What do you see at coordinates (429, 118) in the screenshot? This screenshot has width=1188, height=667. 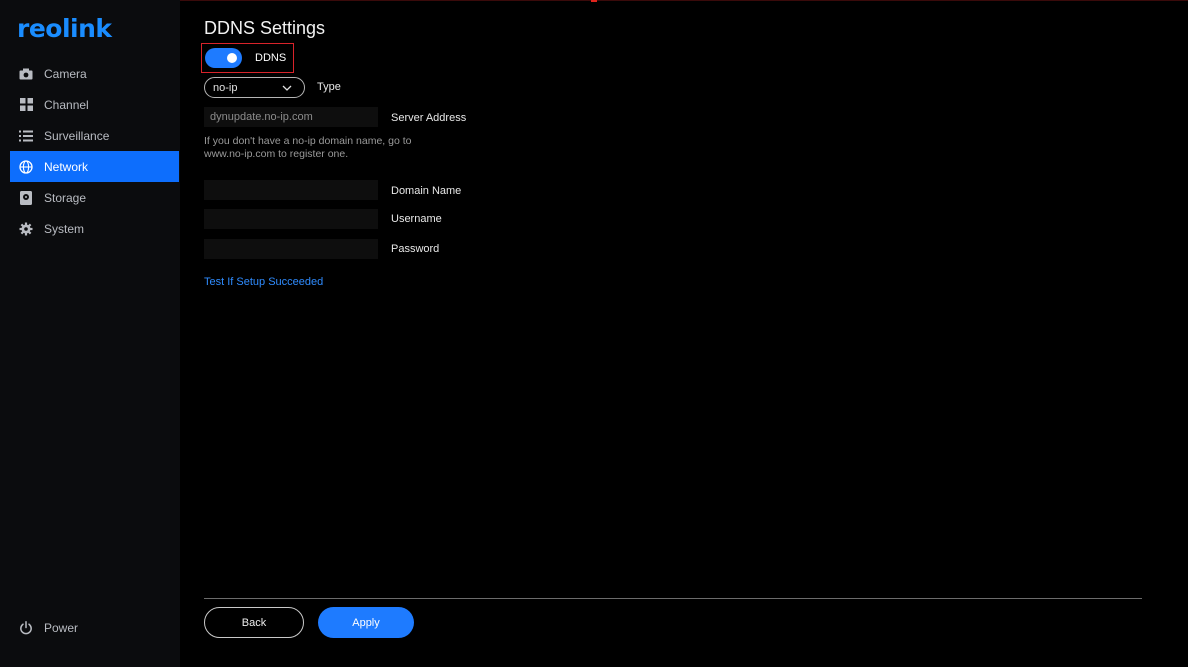 I see `server-address-label: Server Address` at bounding box center [429, 118].